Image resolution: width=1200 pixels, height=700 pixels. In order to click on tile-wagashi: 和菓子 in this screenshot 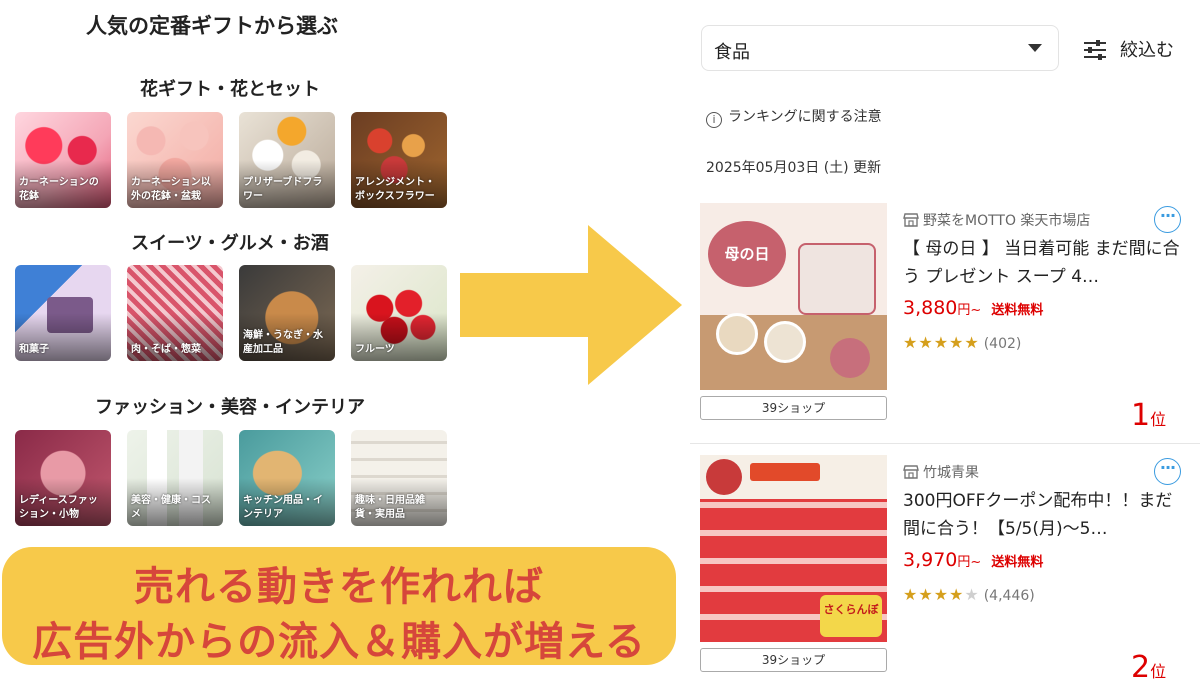, I will do `click(63, 313)`.